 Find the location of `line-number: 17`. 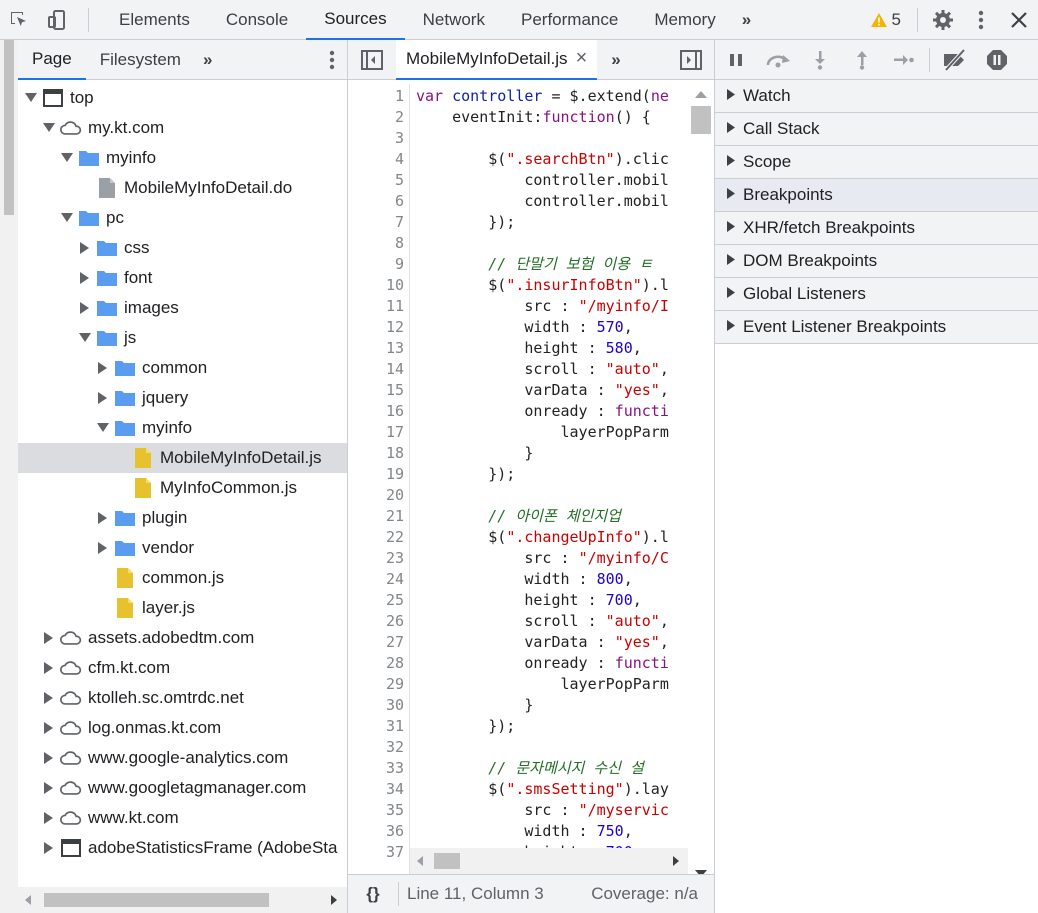

line-number: 17 is located at coordinates (376, 432).